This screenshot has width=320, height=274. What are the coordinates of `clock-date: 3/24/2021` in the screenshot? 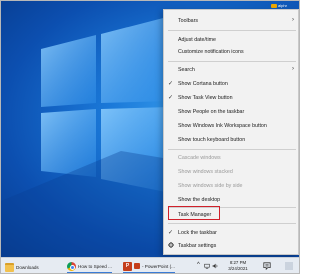 It's located at (238, 268).